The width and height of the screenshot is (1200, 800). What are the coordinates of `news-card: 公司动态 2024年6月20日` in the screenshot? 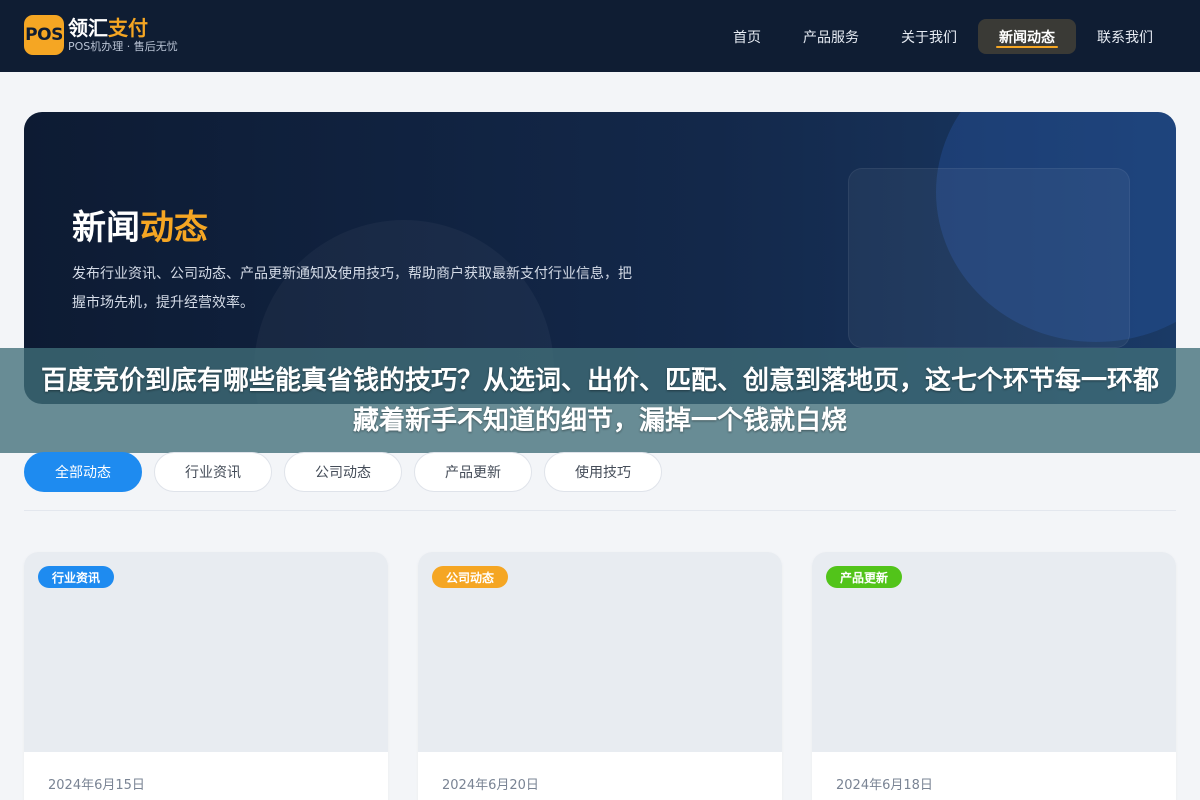 It's located at (600, 676).